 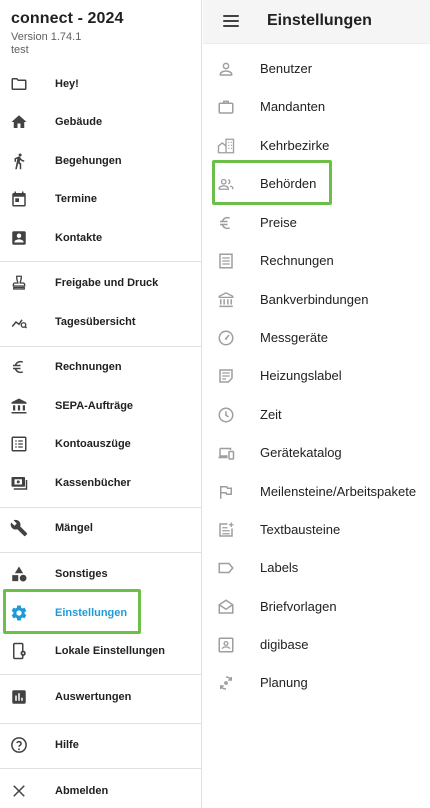 I want to click on nav-item-hilfe: Hilfe, so click(x=100, y=745).